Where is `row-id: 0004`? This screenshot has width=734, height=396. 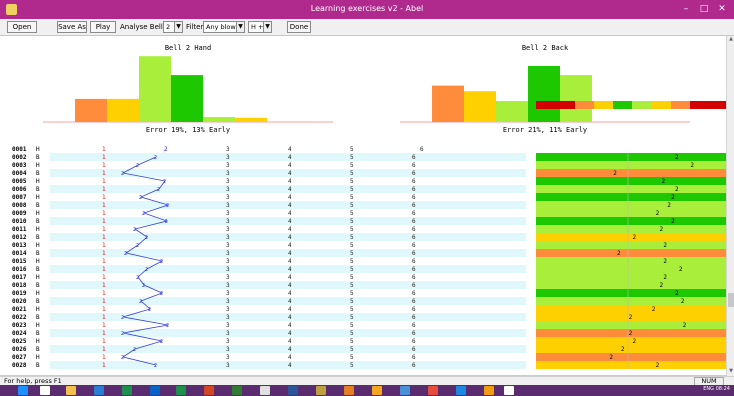 row-id: 0004 is located at coordinates (19, 173).